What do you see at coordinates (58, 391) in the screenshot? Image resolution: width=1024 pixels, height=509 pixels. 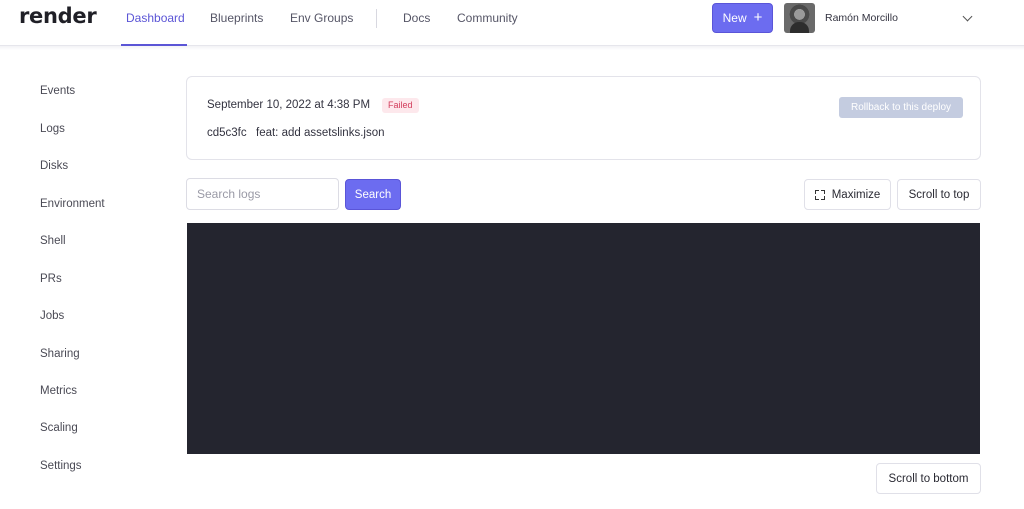 I see `sidebar-item-metrics: Metrics` at bounding box center [58, 391].